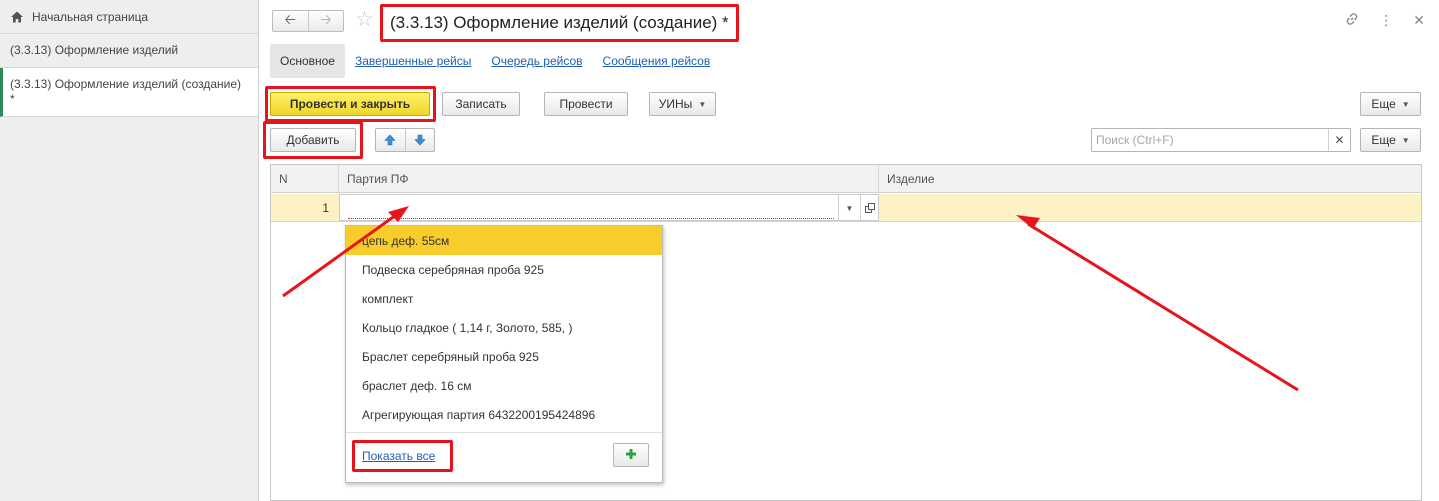 The height and width of the screenshot is (501, 1439). I want to click on close-icon: ✕, so click(1419, 20).